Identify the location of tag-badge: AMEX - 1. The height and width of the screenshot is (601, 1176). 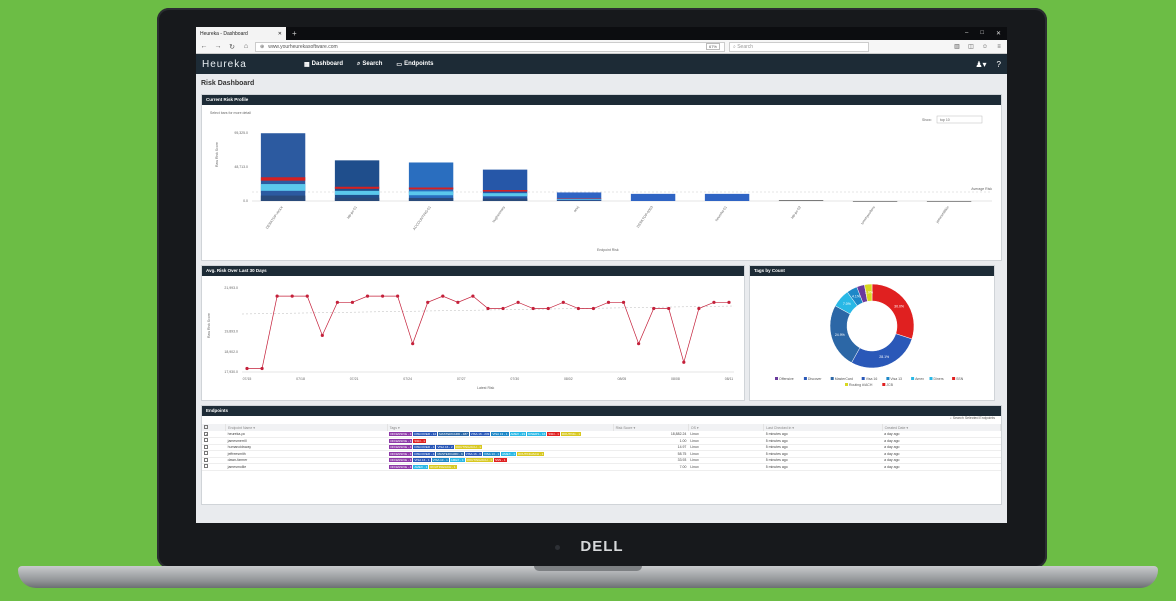
(508, 453).